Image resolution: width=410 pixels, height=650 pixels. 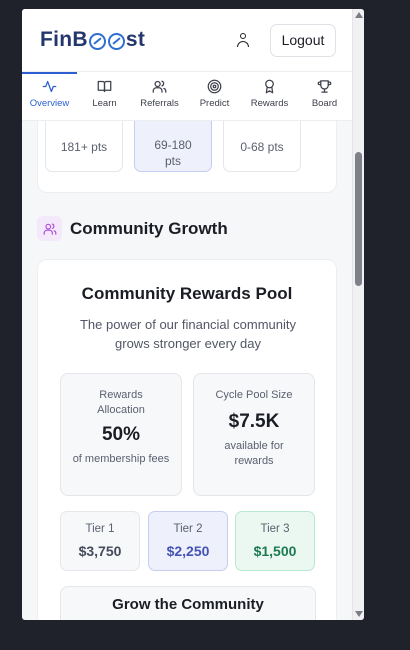 I want to click on allocation-value: 50%, so click(x=121, y=434).